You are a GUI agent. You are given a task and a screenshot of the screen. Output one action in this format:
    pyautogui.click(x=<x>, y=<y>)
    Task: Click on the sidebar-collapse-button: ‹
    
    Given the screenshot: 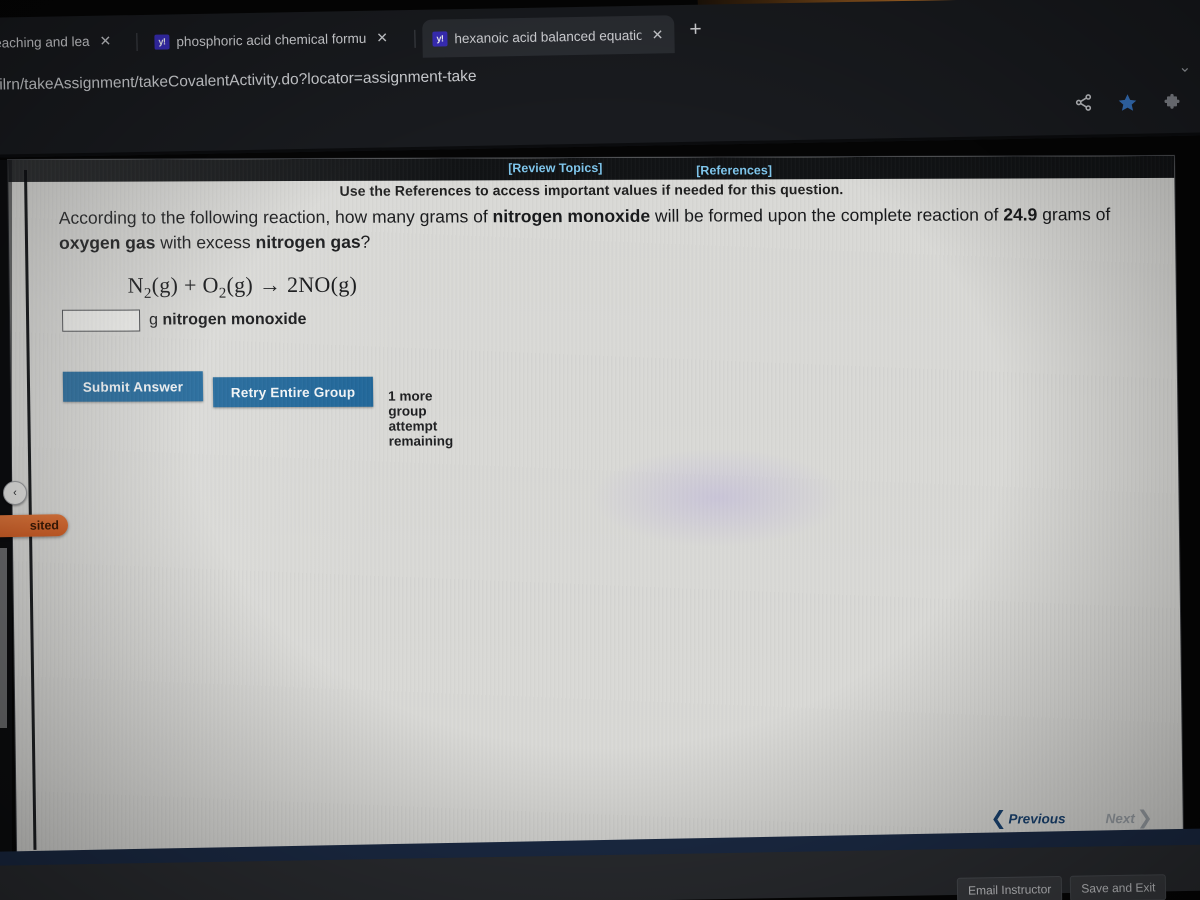 What is the action you would take?
    pyautogui.click(x=15, y=493)
    